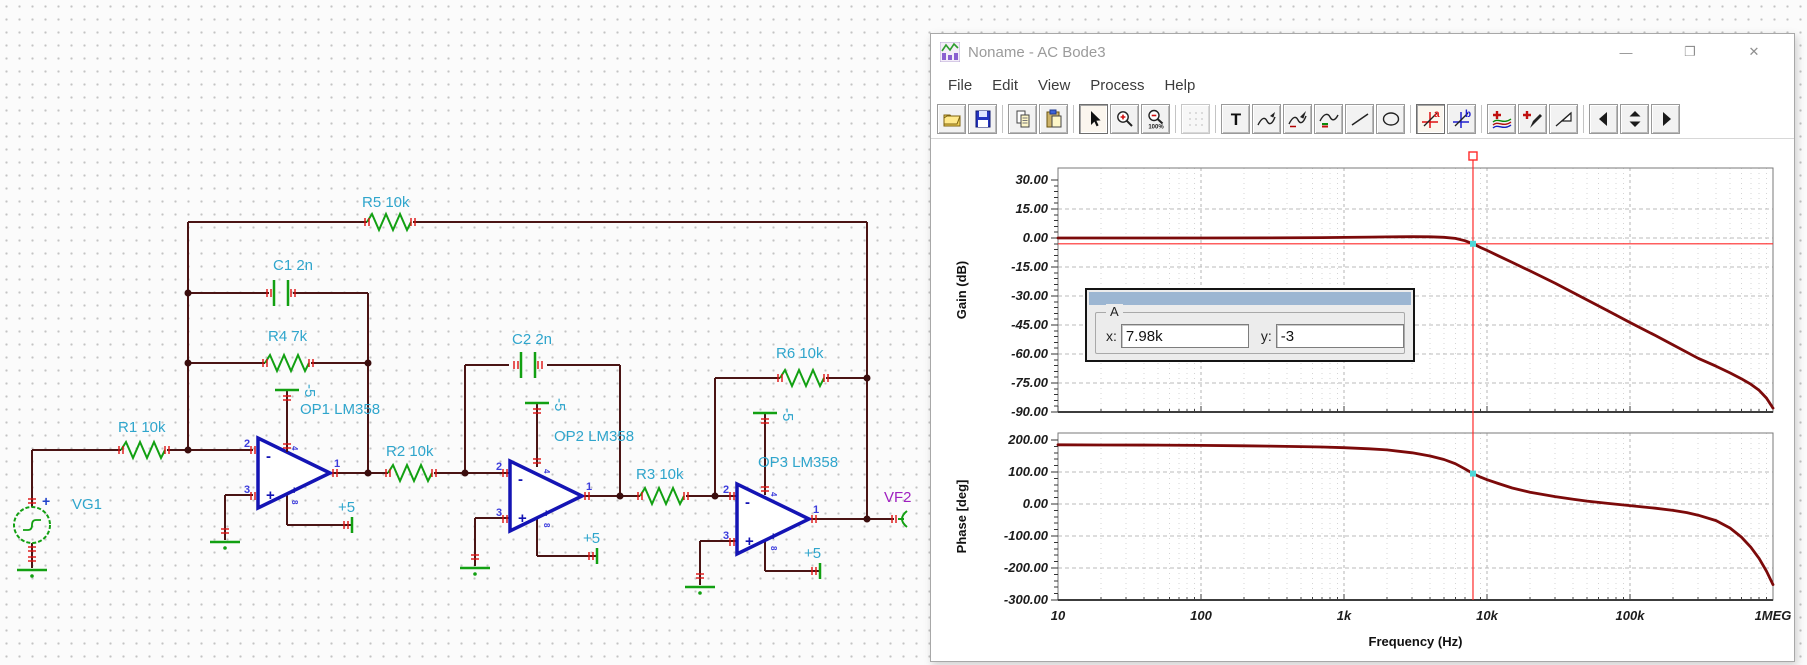  Describe the element at coordinates (87, 504) in the screenshot. I see `component-label-vg1: VG1` at that location.